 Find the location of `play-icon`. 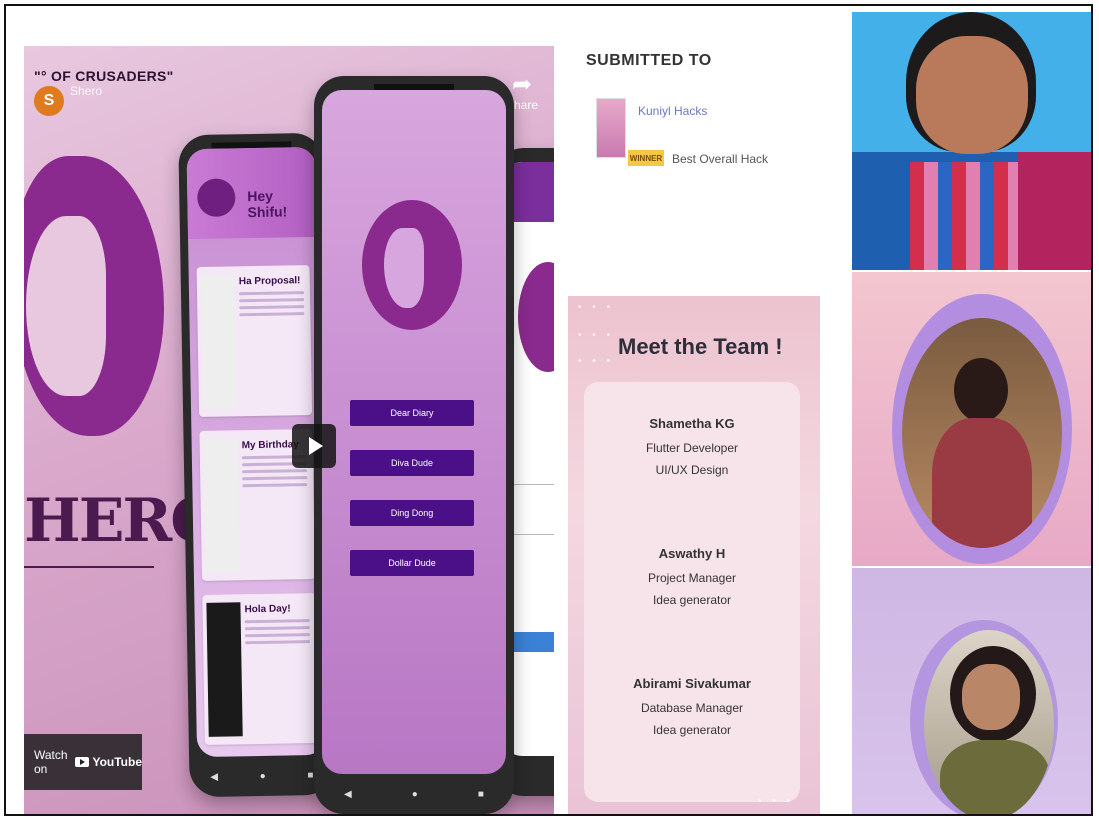

play-icon is located at coordinates (316, 446).